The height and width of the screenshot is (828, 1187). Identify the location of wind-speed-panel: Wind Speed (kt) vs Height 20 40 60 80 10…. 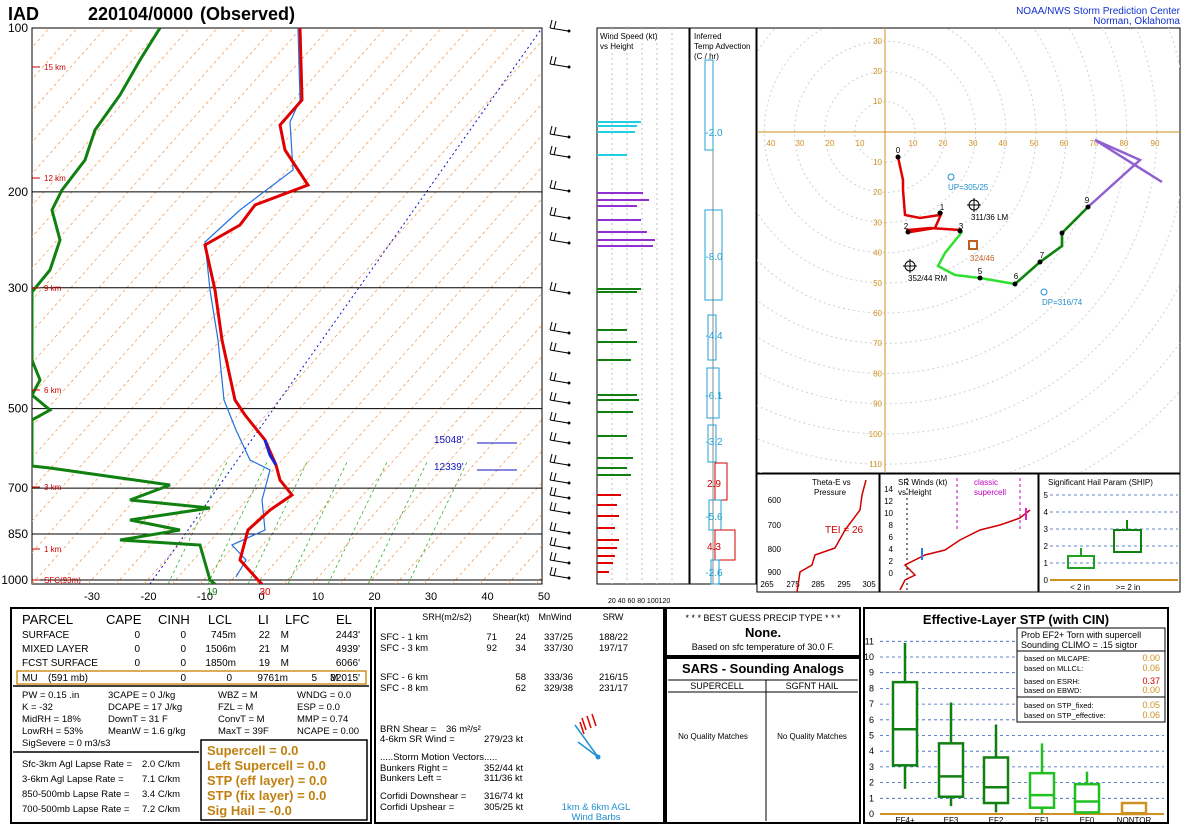
(643, 316).